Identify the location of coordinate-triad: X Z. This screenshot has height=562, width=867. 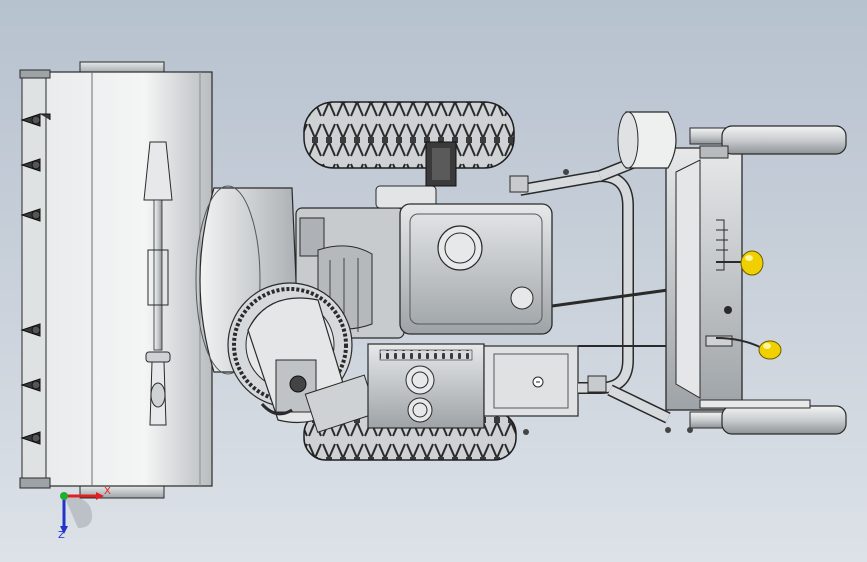
(79, 512).